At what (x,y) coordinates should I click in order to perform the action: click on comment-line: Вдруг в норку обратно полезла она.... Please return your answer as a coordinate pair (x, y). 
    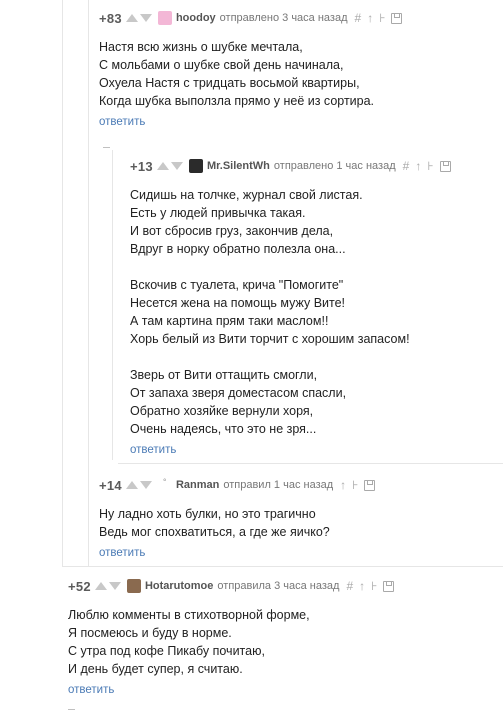
    Looking at the image, I should click on (238, 249).